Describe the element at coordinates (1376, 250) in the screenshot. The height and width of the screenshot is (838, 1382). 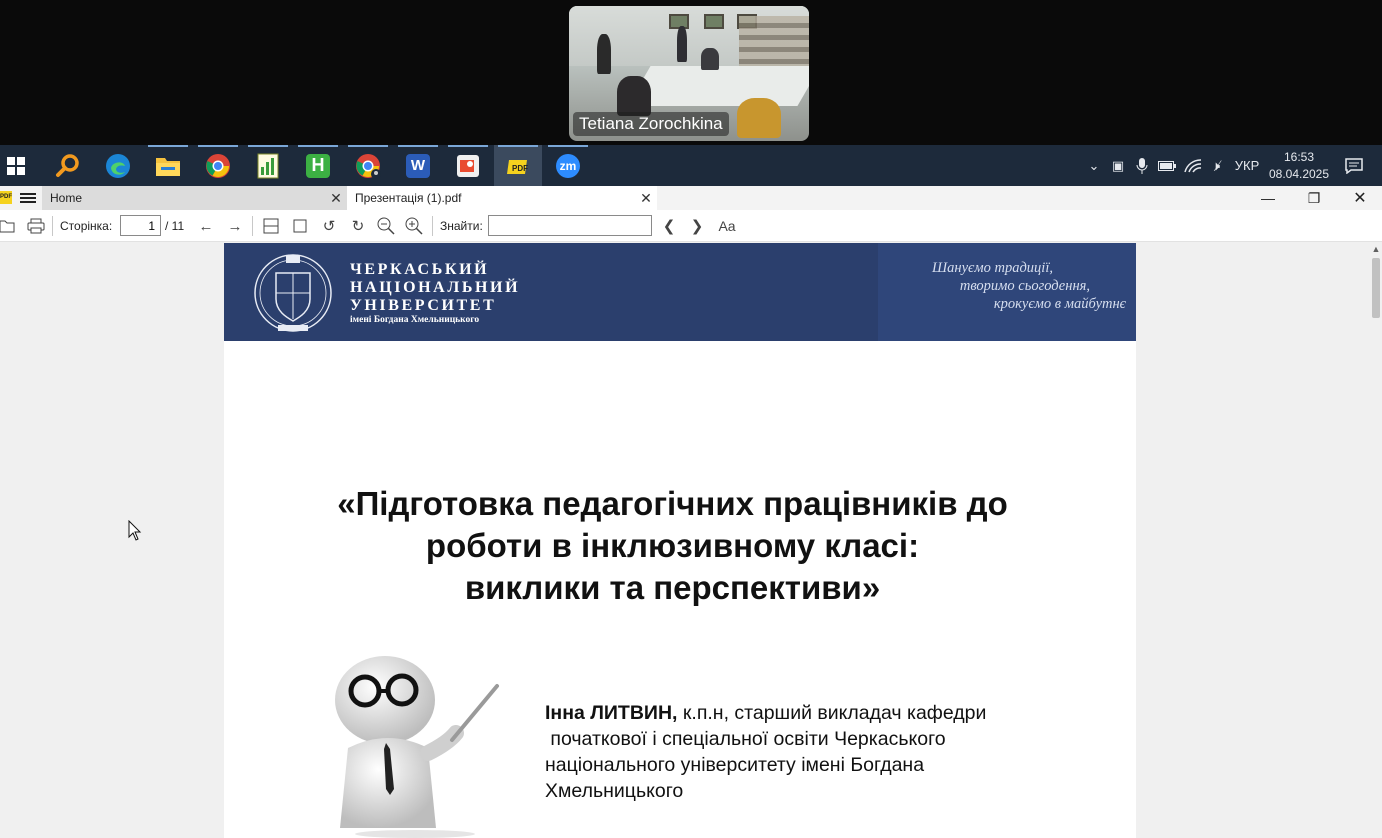
I see `scroll-up-icon: ▲` at that location.